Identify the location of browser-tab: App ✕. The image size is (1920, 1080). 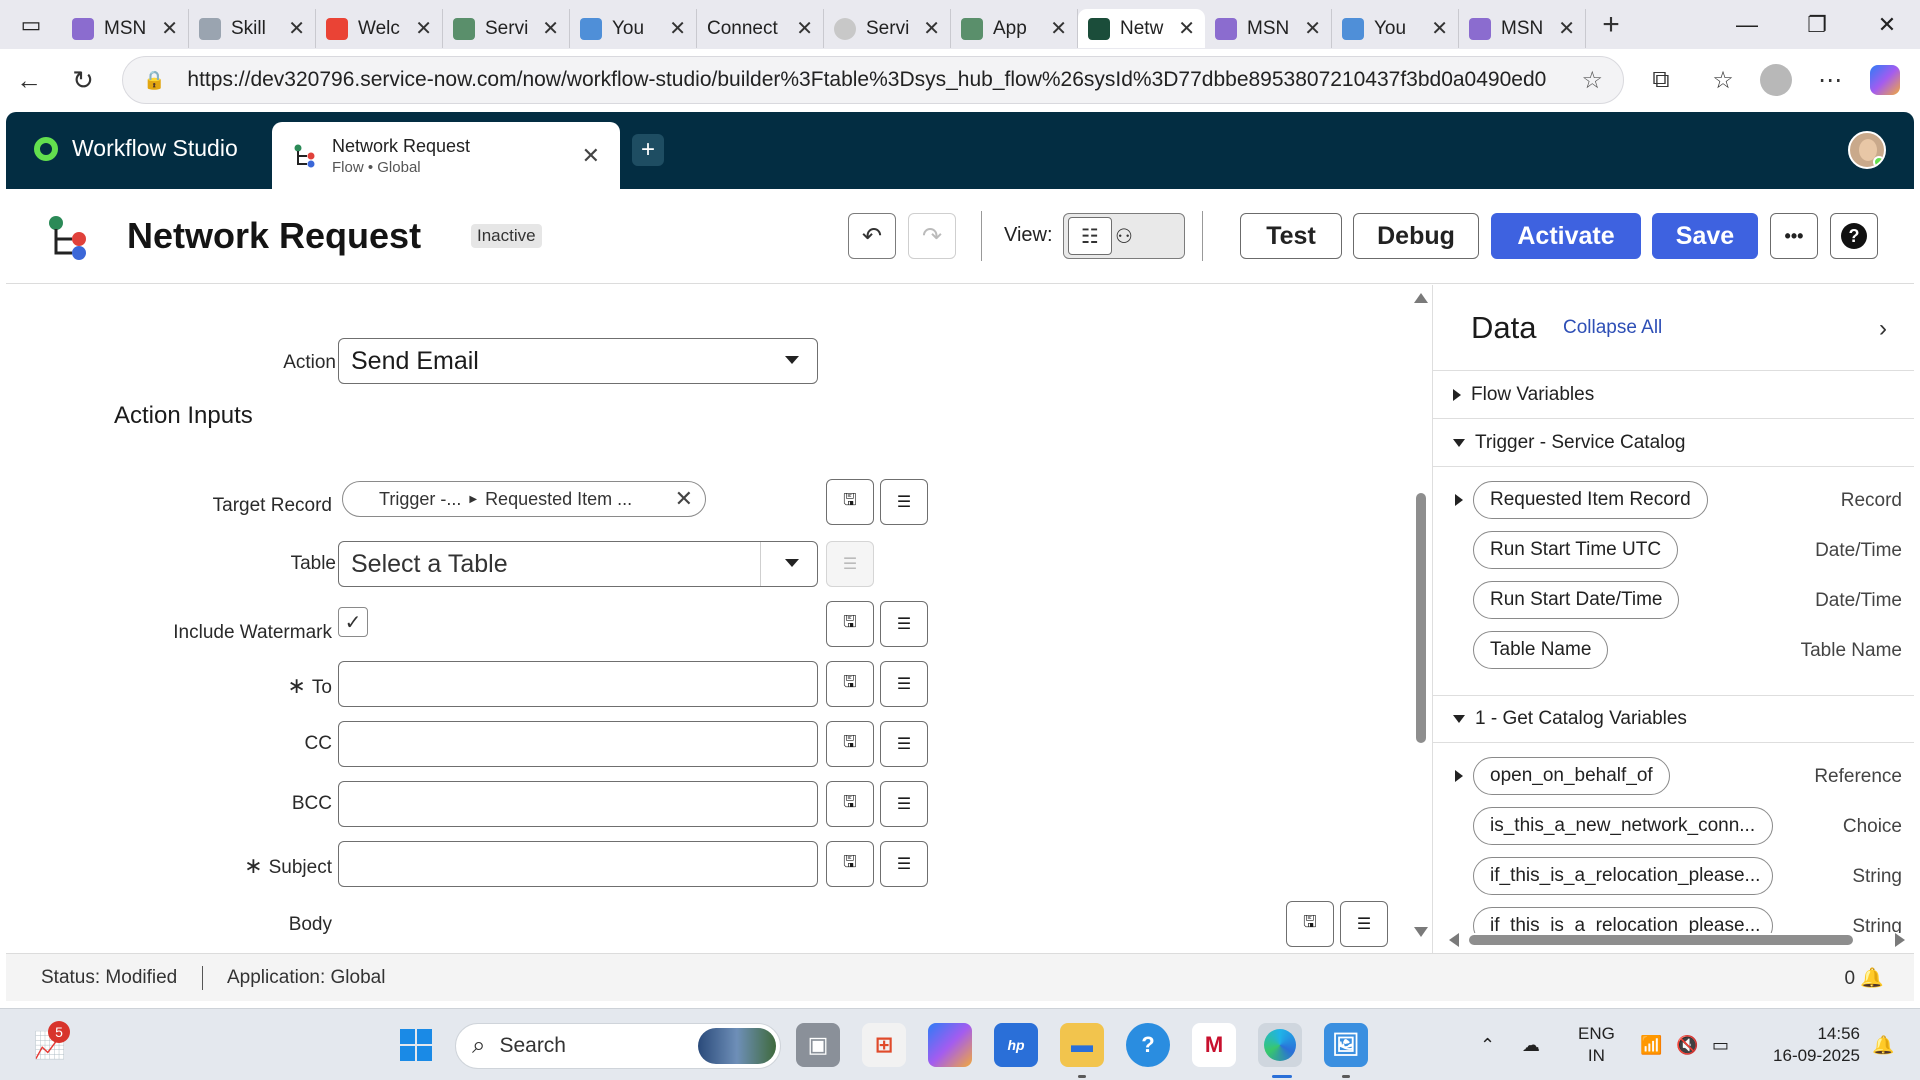
(1014, 28).